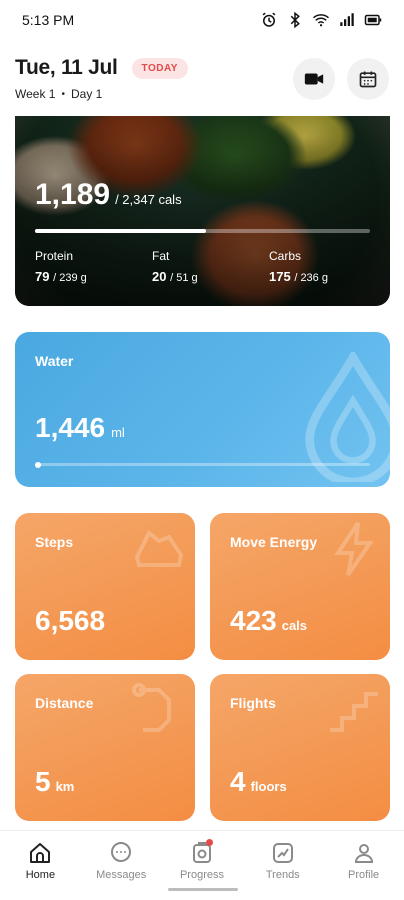 This screenshot has height=900, width=404. What do you see at coordinates (58, 94) in the screenshot?
I see `week-day-label: Week 1 • Day 1` at bounding box center [58, 94].